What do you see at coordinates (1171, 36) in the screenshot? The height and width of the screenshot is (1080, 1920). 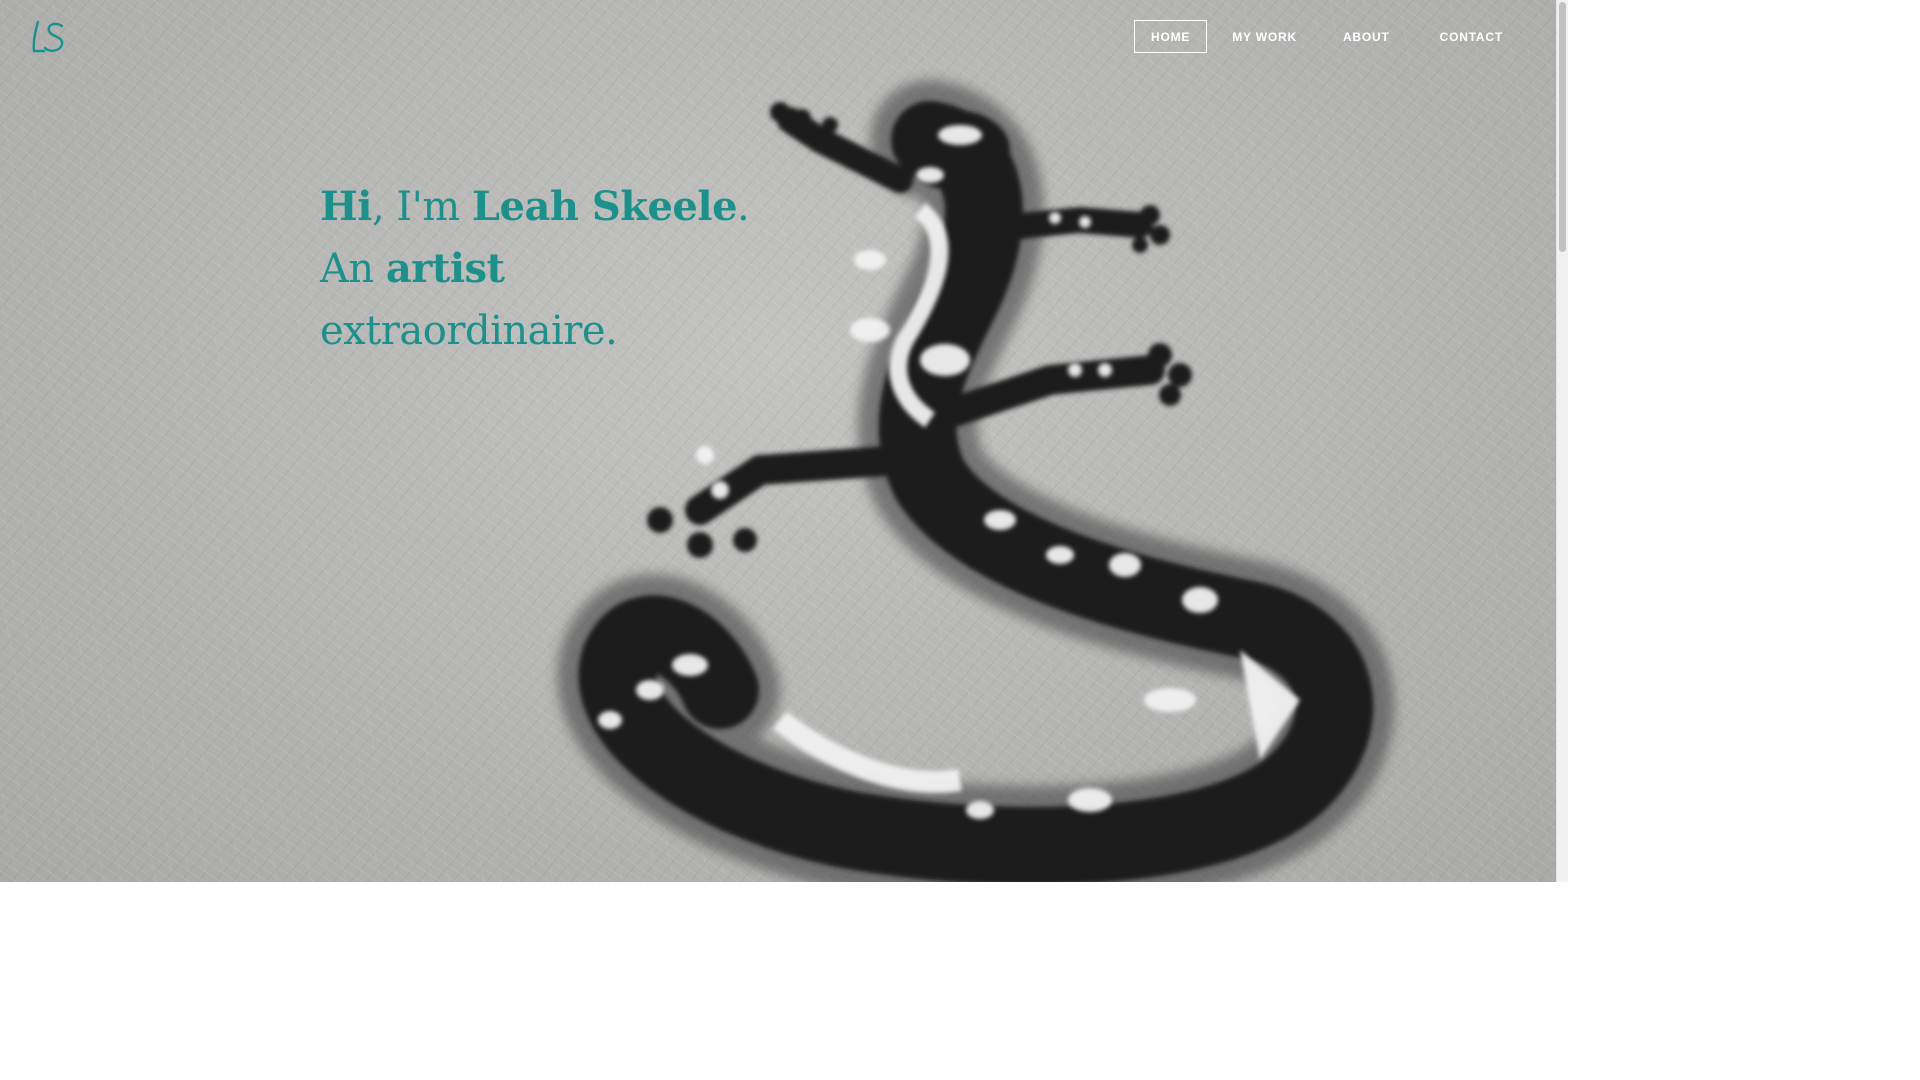 I see `nav-home: HOME` at bounding box center [1171, 36].